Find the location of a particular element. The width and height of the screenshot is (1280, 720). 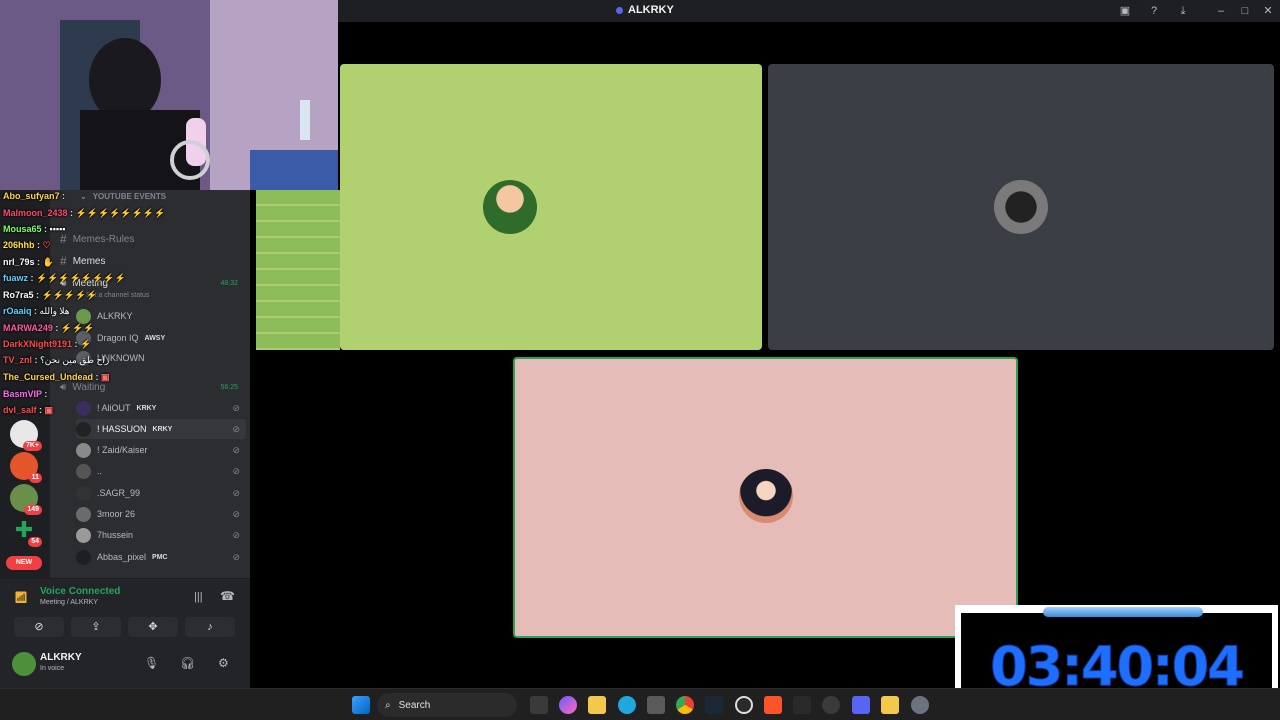

channel-memes-rules: # Memes-Rules is located at coordinates (97, 239).